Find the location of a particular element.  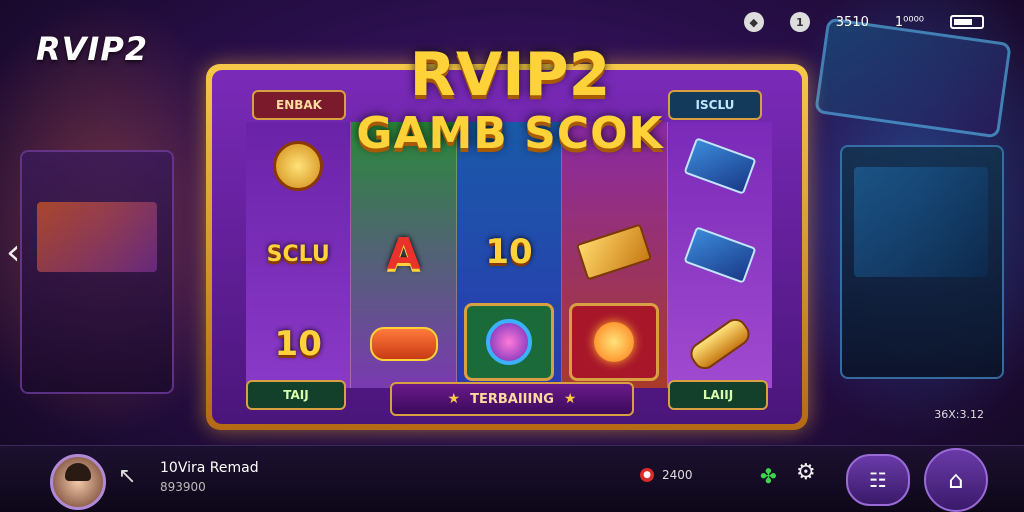

location-icon: ◆ is located at coordinates (753, 22).